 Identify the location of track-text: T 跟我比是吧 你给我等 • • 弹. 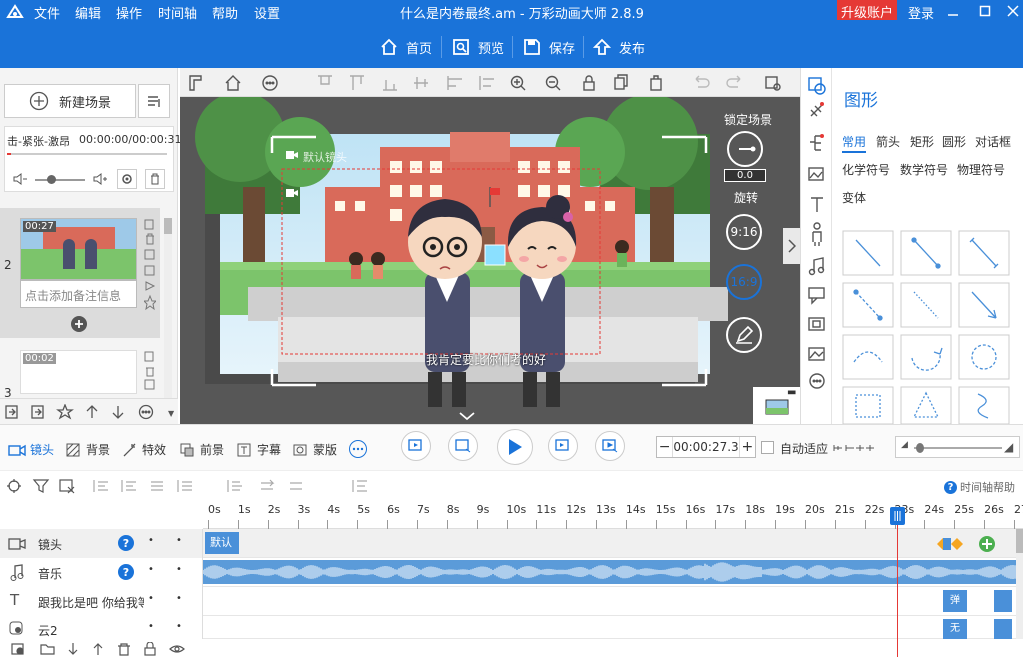
(511, 601).